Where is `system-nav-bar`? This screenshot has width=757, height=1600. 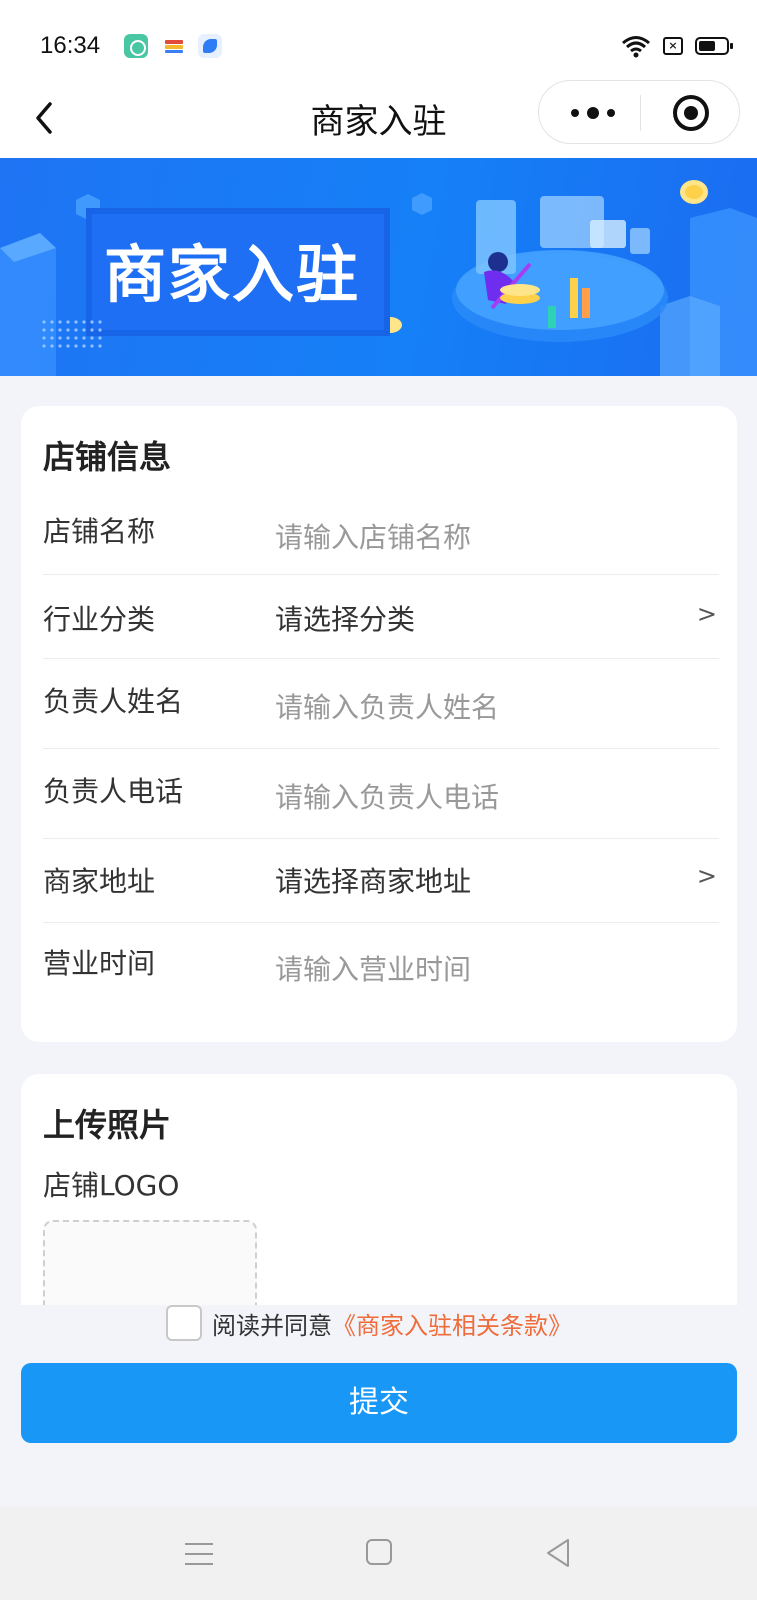 system-nav-bar is located at coordinates (378, 1553).